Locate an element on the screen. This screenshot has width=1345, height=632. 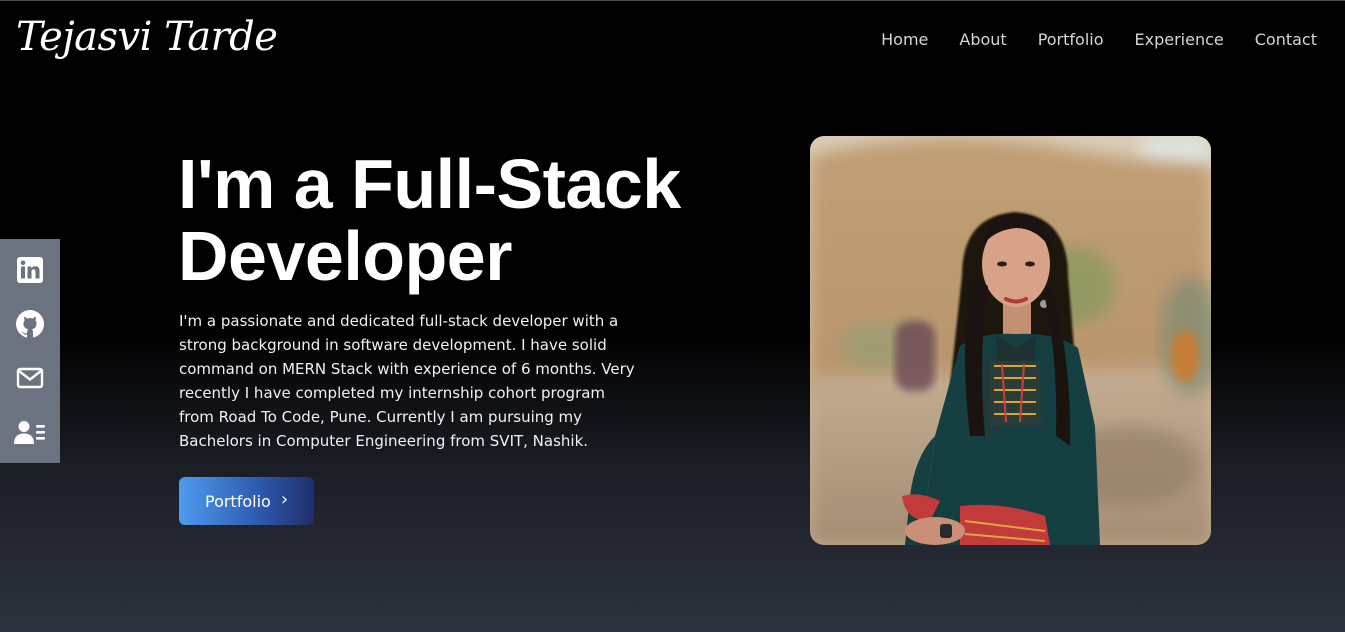
linkedin-link is located at coordinates (30, 270).